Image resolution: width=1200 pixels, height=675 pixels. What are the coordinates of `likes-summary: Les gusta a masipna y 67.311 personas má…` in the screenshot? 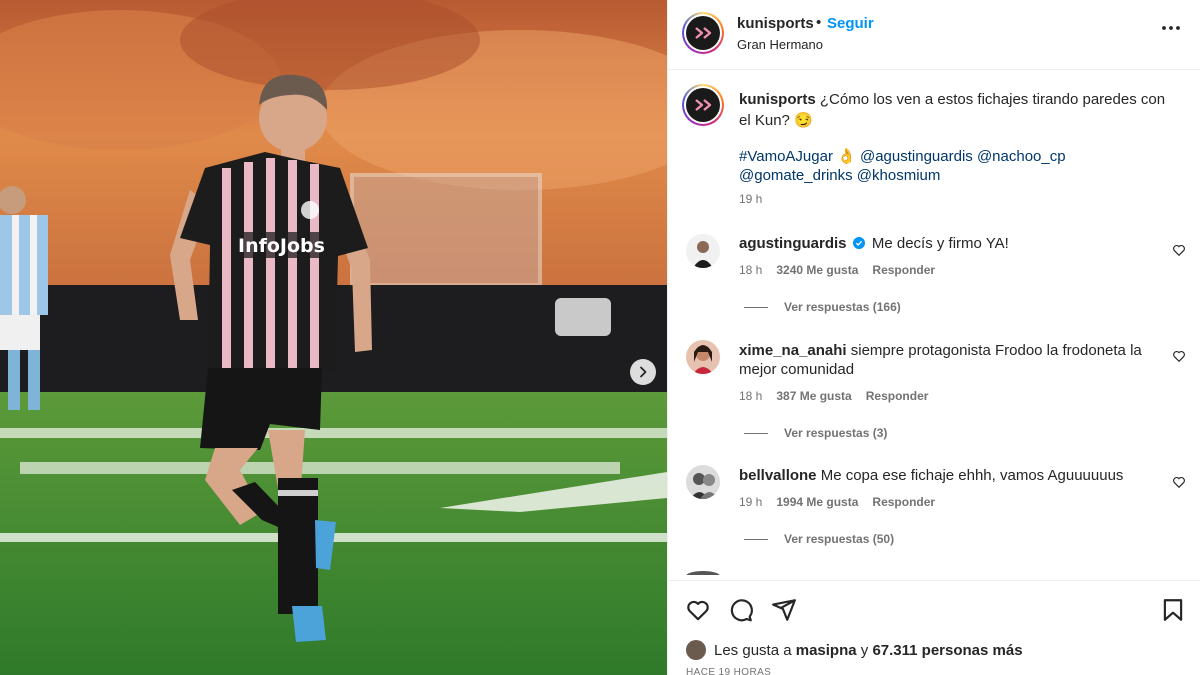 It's located at (854, 650).